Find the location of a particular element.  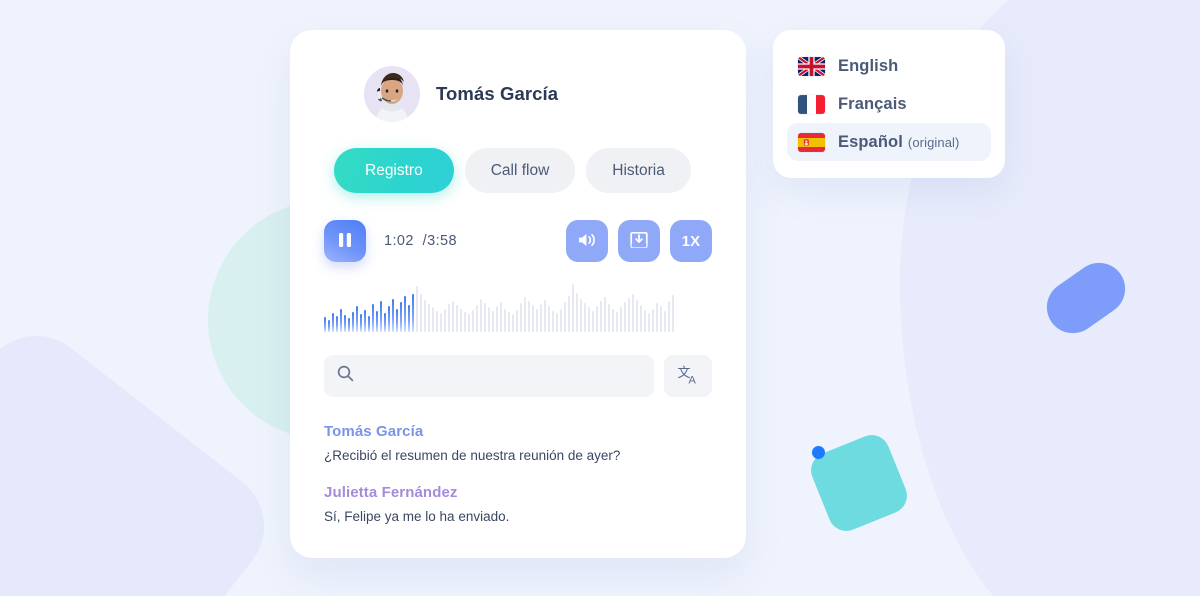

card-header: Tomás García is located at coordinates (518, 94).